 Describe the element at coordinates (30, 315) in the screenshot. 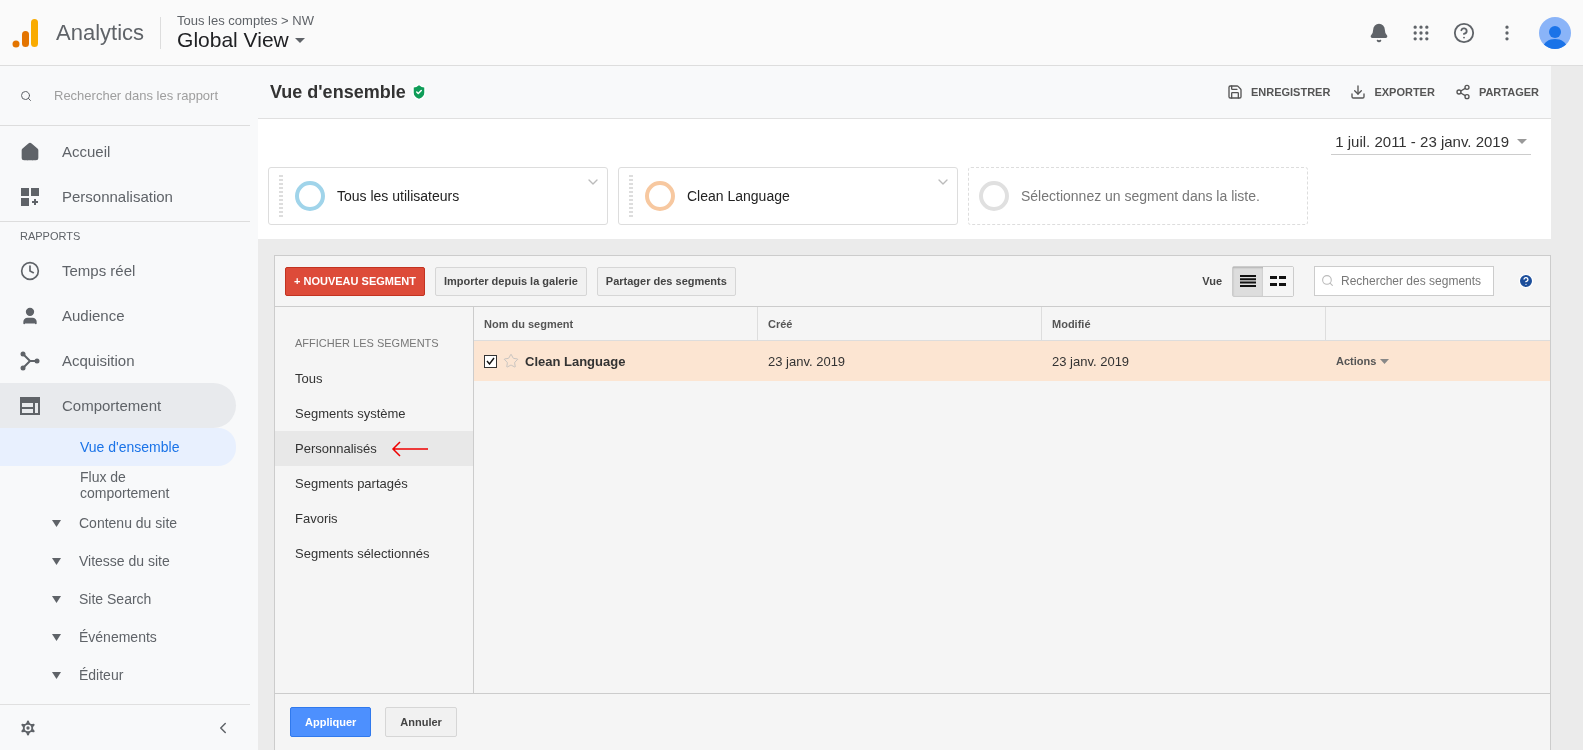

I see `person-icon` at that location.